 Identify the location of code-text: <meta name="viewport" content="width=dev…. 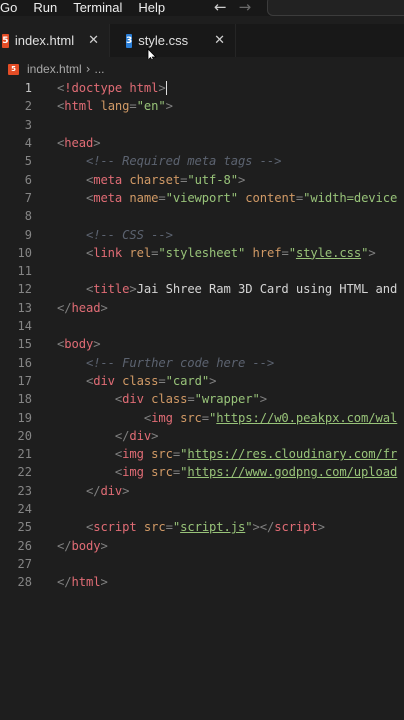
(227, 198).